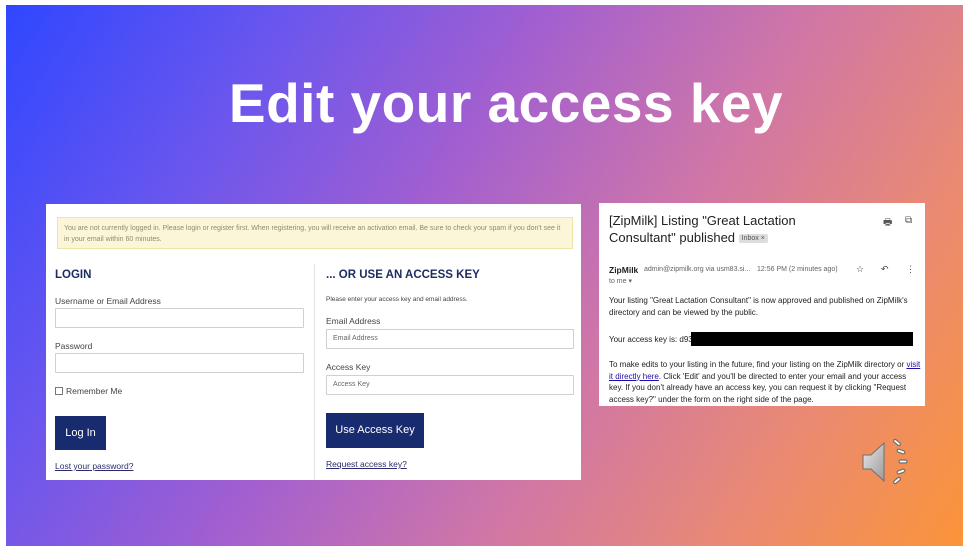 The width and height of the screenshot is (963, 546). What do you see at coordinates (450, 339) in the screenshot?
I see `email-input: Email Address` at bounding box center [450, 339].